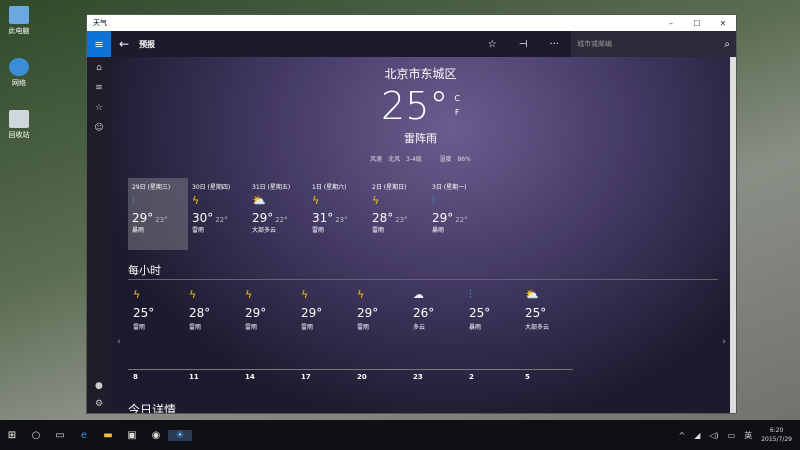 The height and width of the screenshot is (450, 800). I want to click on media-icon: ◉, so click(156, 435).